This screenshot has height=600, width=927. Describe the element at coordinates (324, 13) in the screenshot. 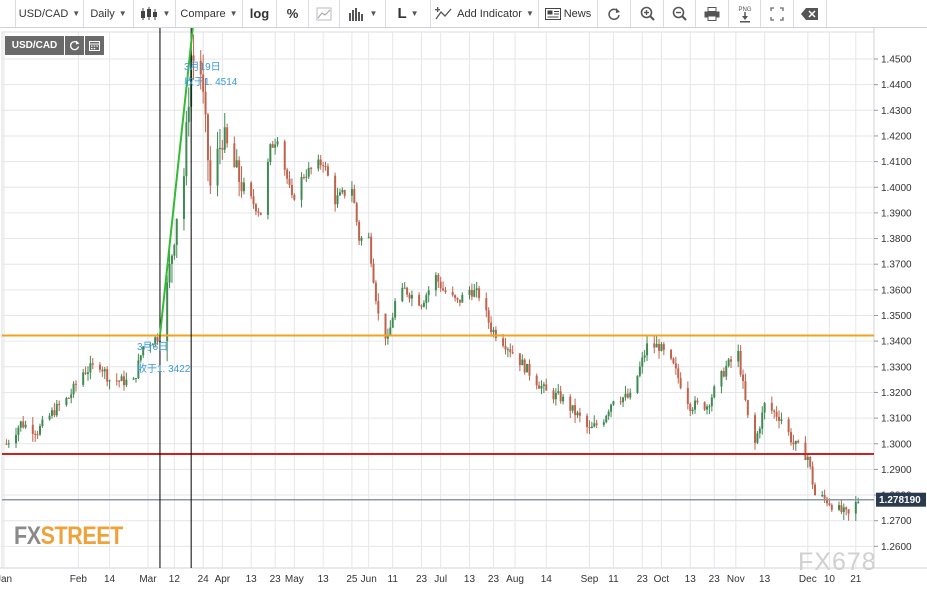

I see `drawing-tool-button` at that location.